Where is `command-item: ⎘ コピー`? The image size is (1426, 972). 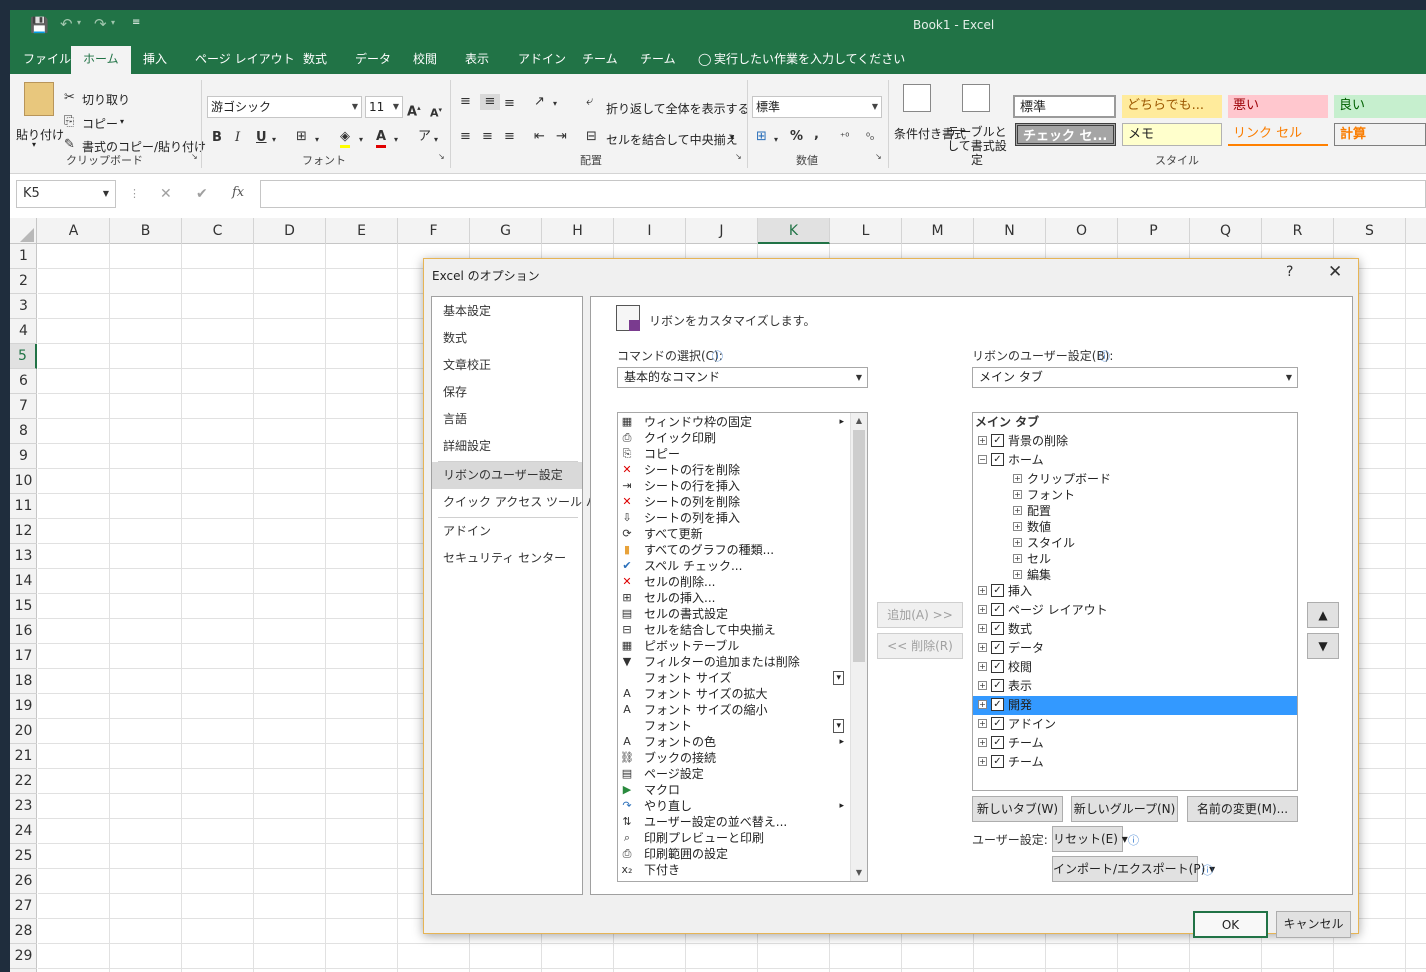
command-item: ⎘ コピー is located at coordinates (734, 454).